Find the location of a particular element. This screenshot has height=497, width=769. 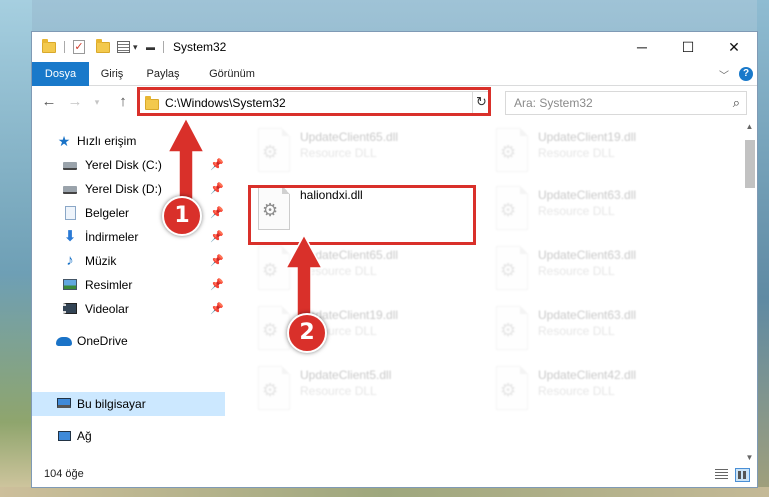

music-icon: ♪ is located at coordinates (70, 260).